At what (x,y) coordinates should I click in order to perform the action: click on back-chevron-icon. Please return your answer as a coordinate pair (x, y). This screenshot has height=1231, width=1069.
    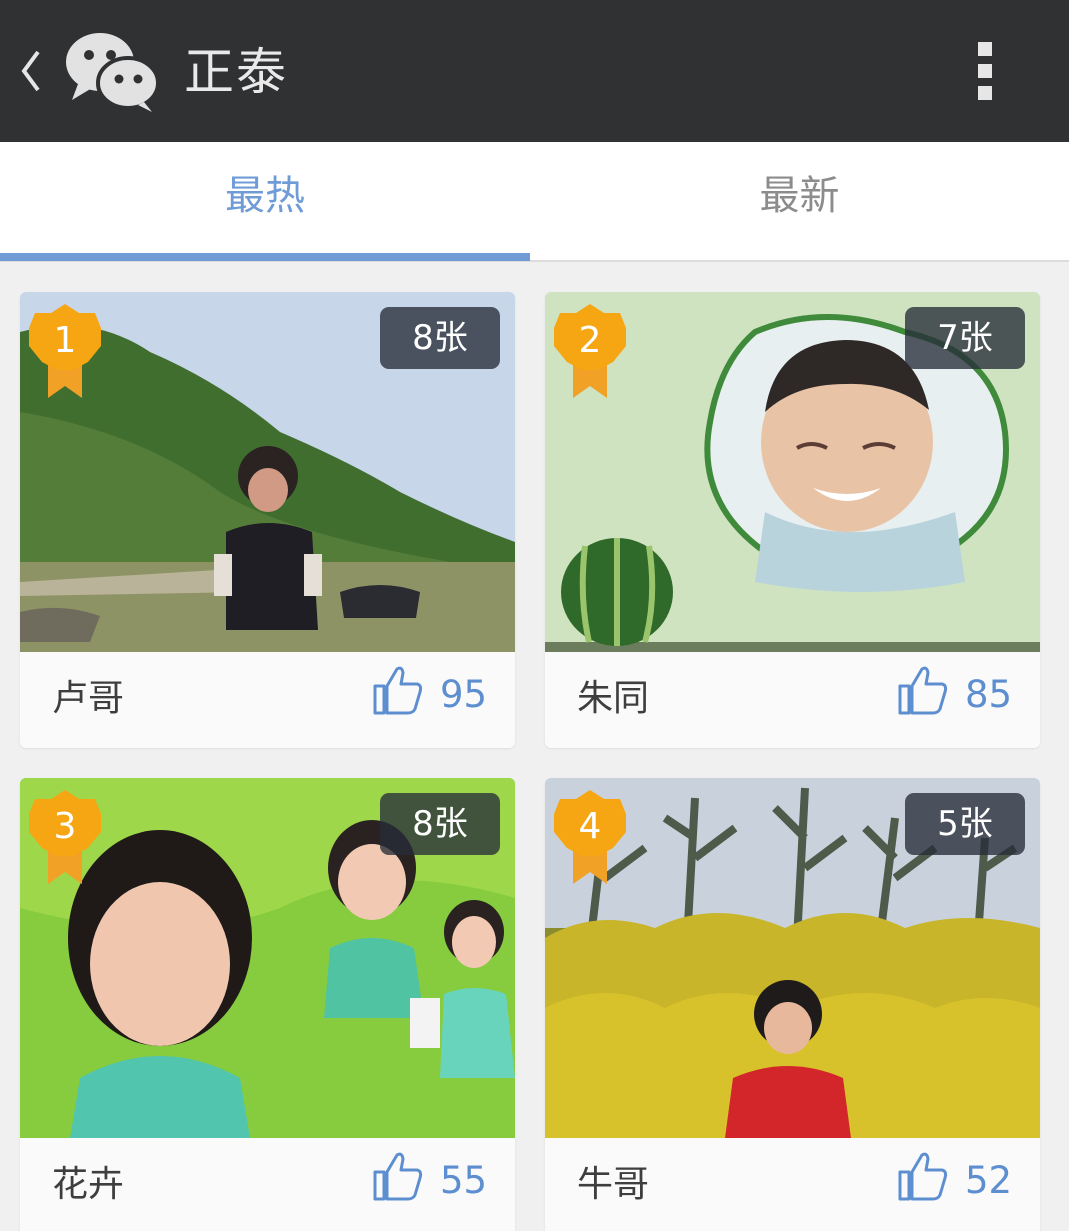
    Looking at the image, I should click on (31, 71).